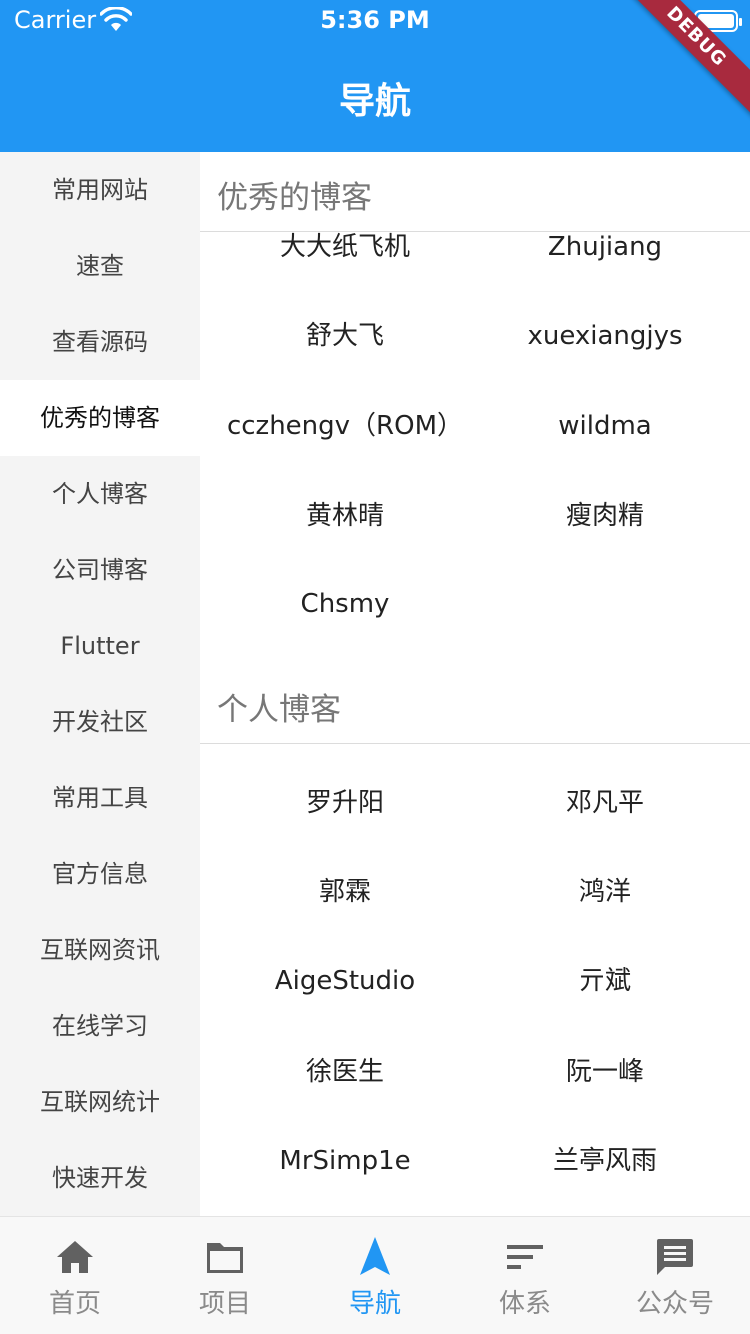  What do you see at coordinates (225, 1258) in the screenshot?
I see `folder-icon` at bounding box center [225, 1258].